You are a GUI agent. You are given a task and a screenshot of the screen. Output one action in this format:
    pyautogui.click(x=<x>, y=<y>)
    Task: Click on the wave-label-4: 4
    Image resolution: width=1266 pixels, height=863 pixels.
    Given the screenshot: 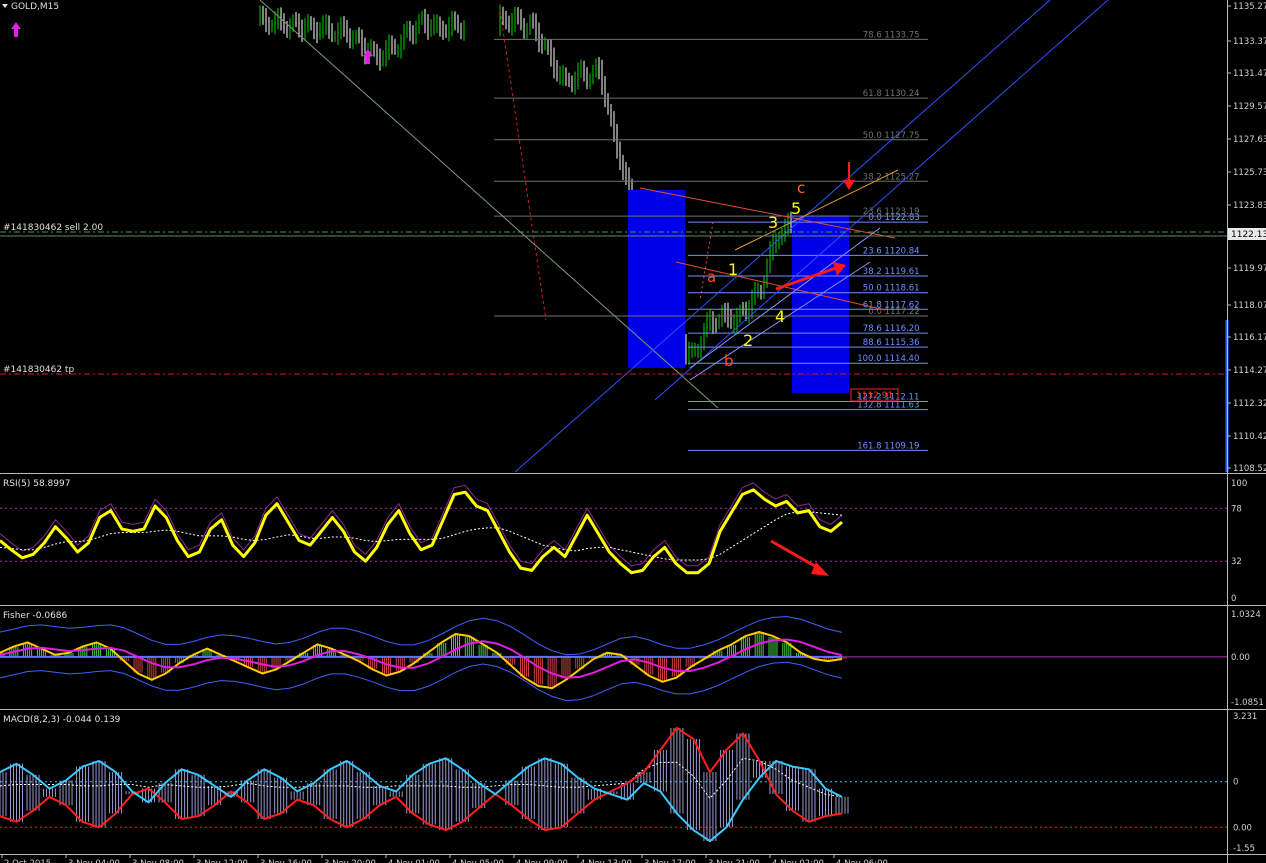 What is the action you would take?
    pyautogui.click(x=780, y=316)
    